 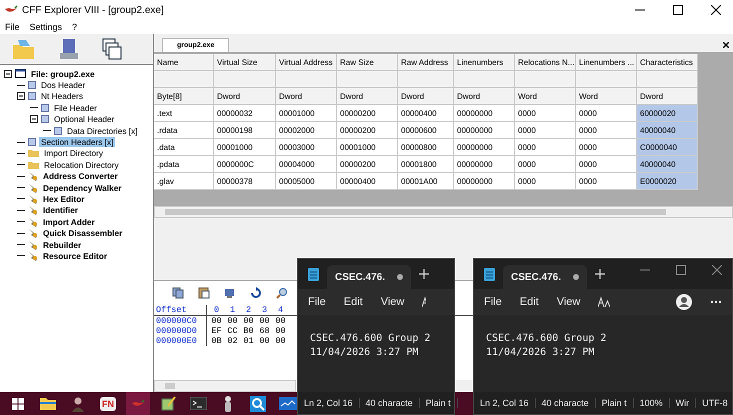 What do you see at coordinates (63, 73) in the screenshot?
I see `tree-item: File: group2.exe` at bounding box center [63, 73].